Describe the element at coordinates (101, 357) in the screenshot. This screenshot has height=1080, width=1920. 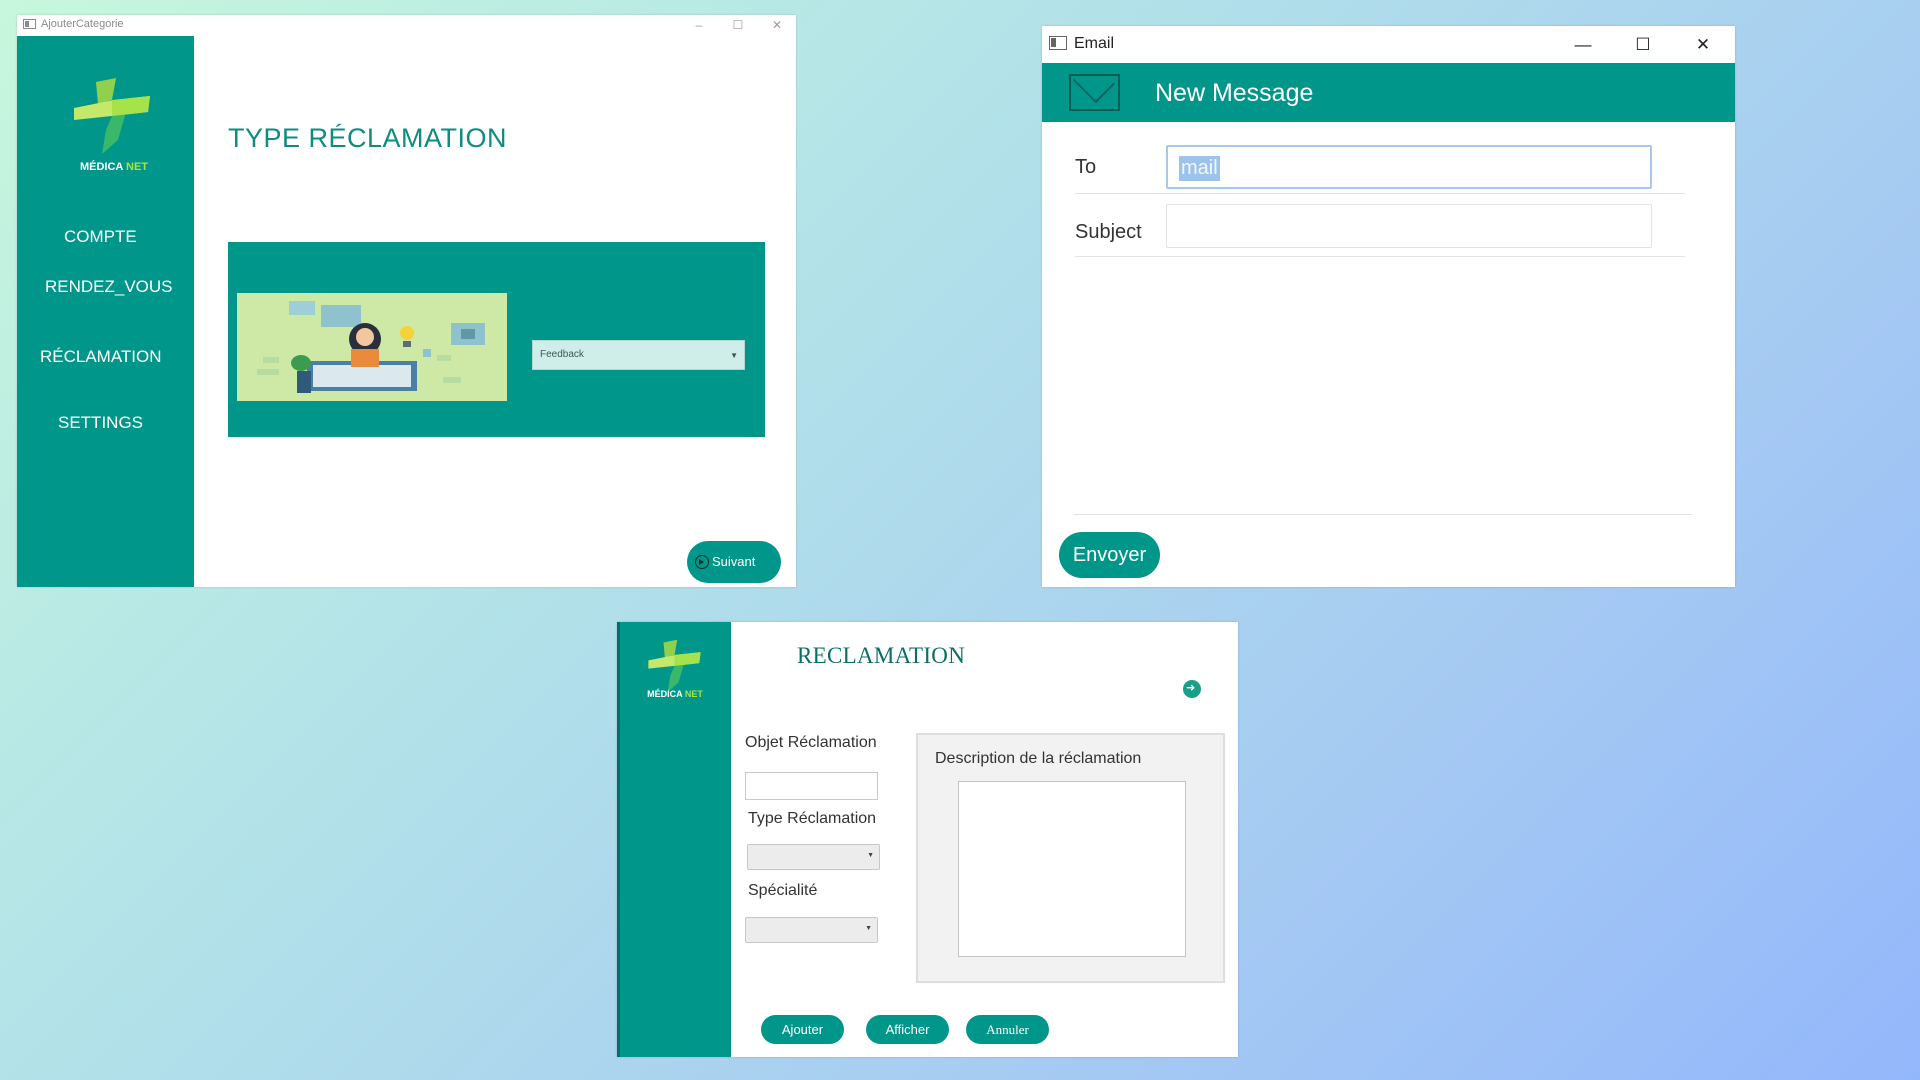
I see `nav-reclamation: RÉCLAMATION` at that location.